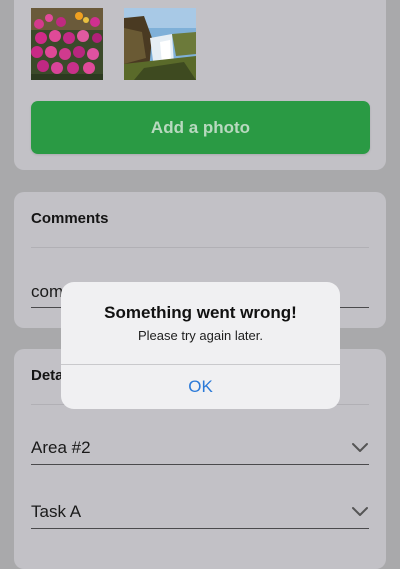 The height and width of the screenshot is (569, 400). I want to click on comments-input: com, so click(47, 292).